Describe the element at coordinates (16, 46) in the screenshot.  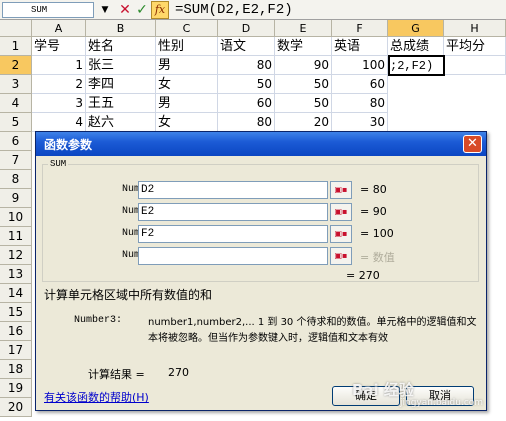
I see `row-header: 1` at that location.